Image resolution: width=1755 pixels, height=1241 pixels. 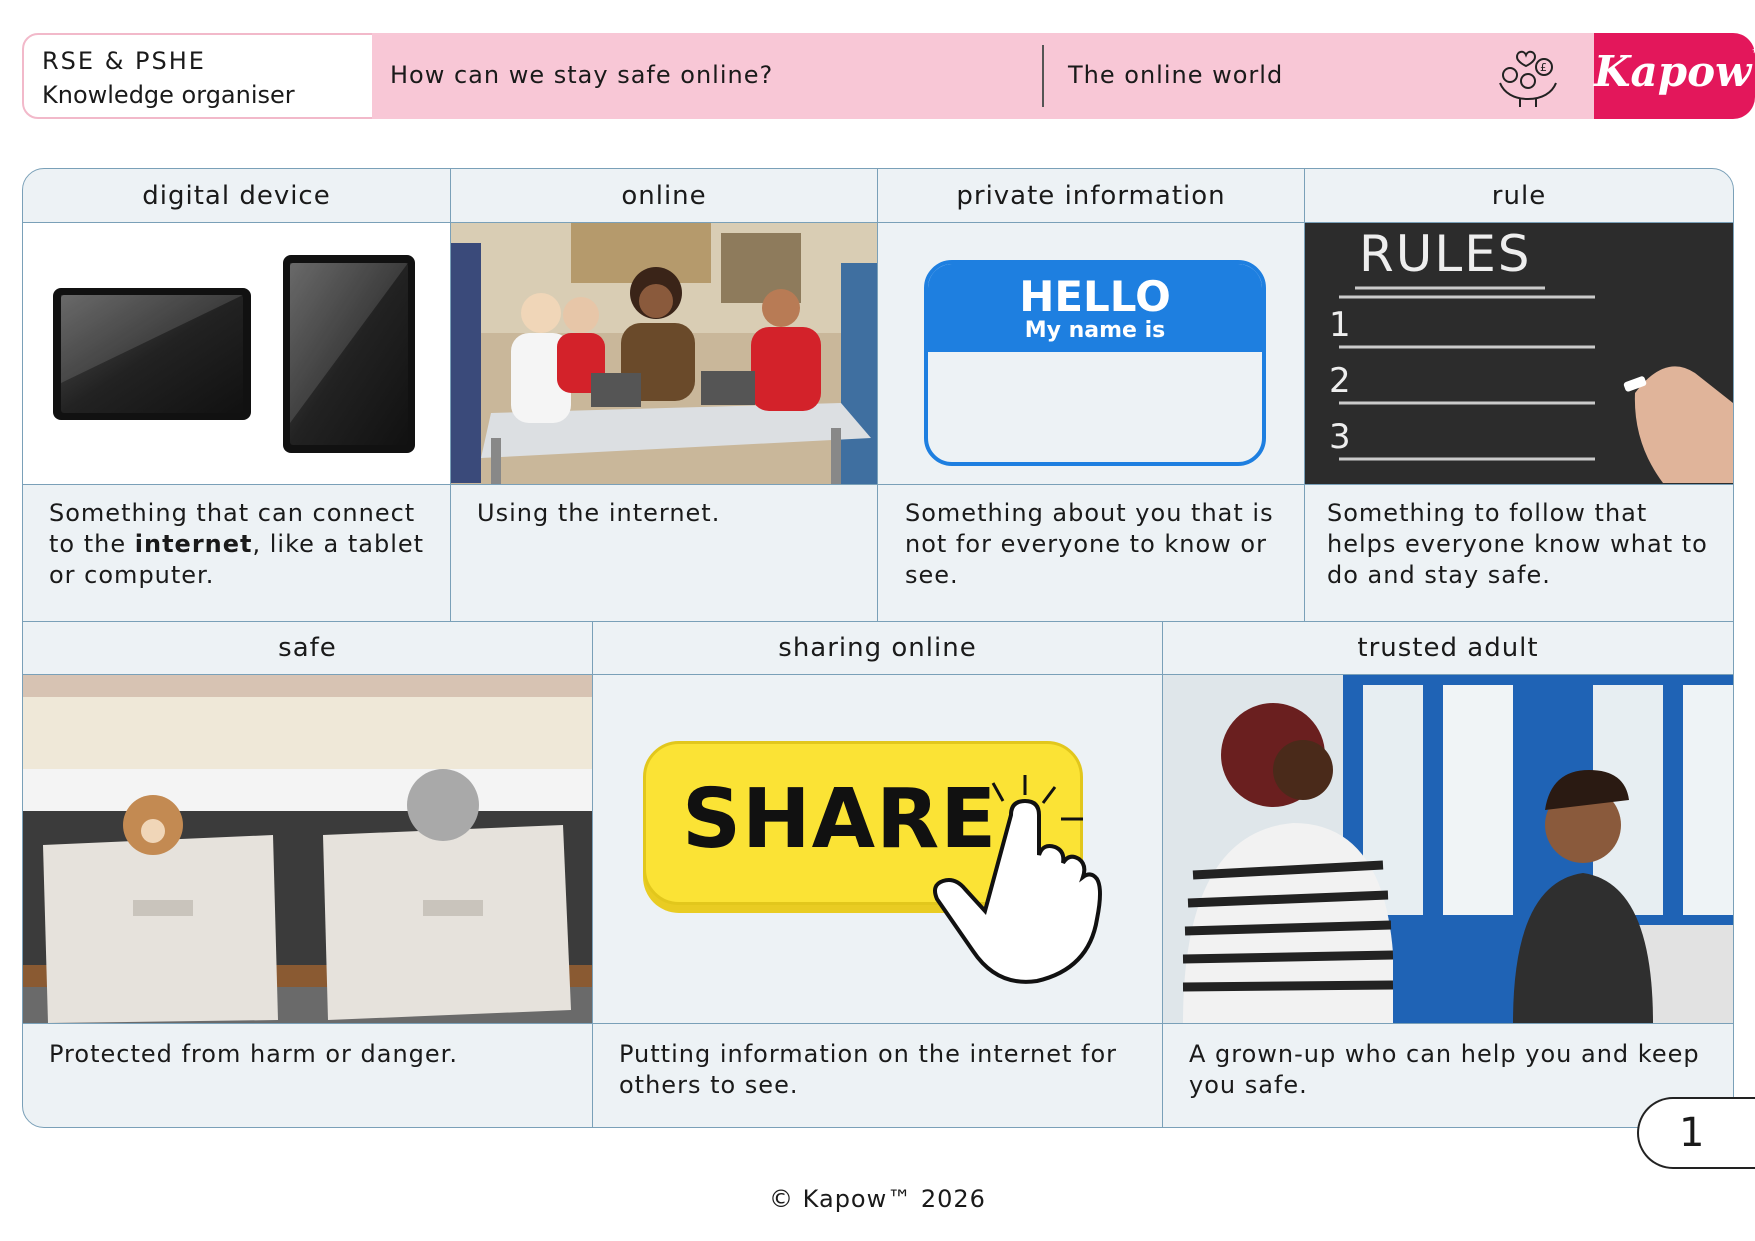 I want to click on unit-topic: The online world, so click(x=1176, y=75).